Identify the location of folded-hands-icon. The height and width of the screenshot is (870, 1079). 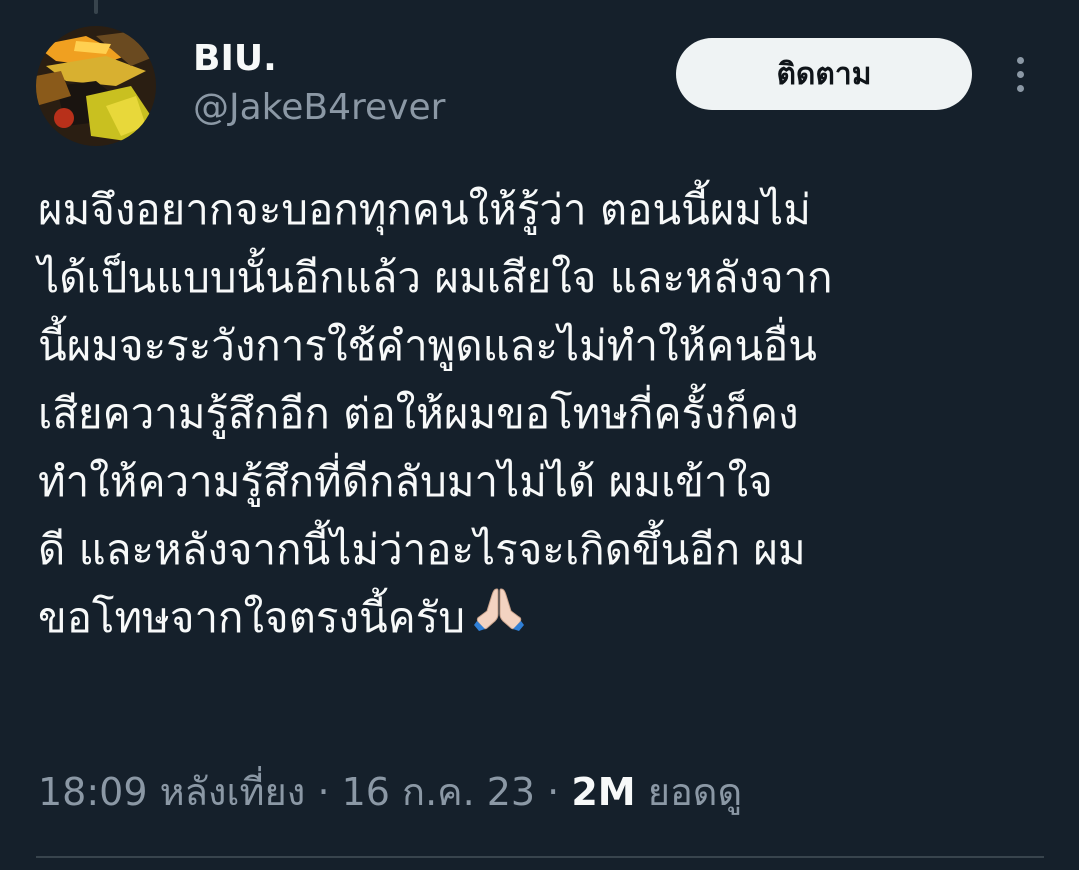
(499, 617).